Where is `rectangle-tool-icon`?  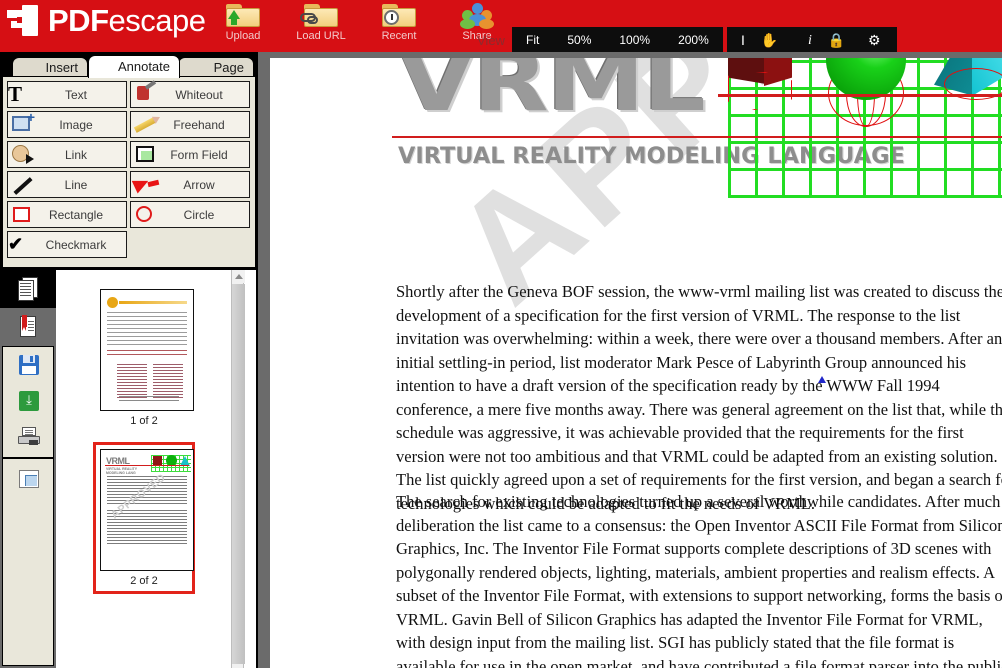
rectangle-tool-icon is located at coordinates (23, 214).